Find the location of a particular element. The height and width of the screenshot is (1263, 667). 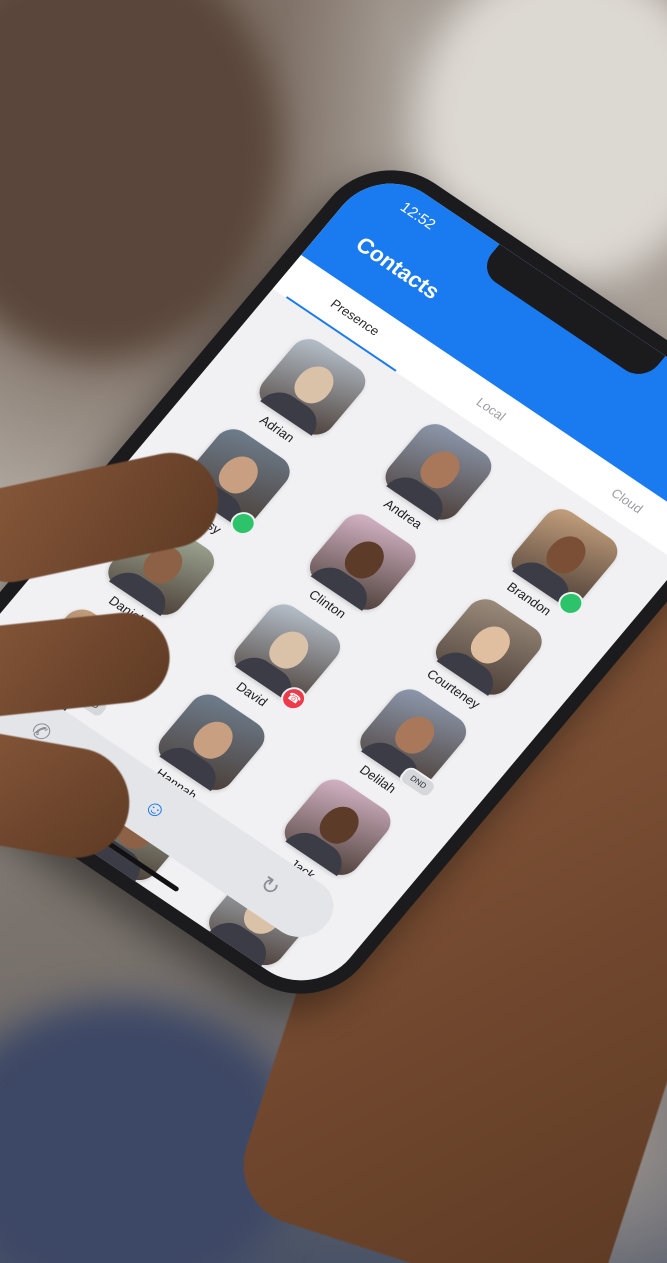

avatar-body is located at coordinates (41, 945).